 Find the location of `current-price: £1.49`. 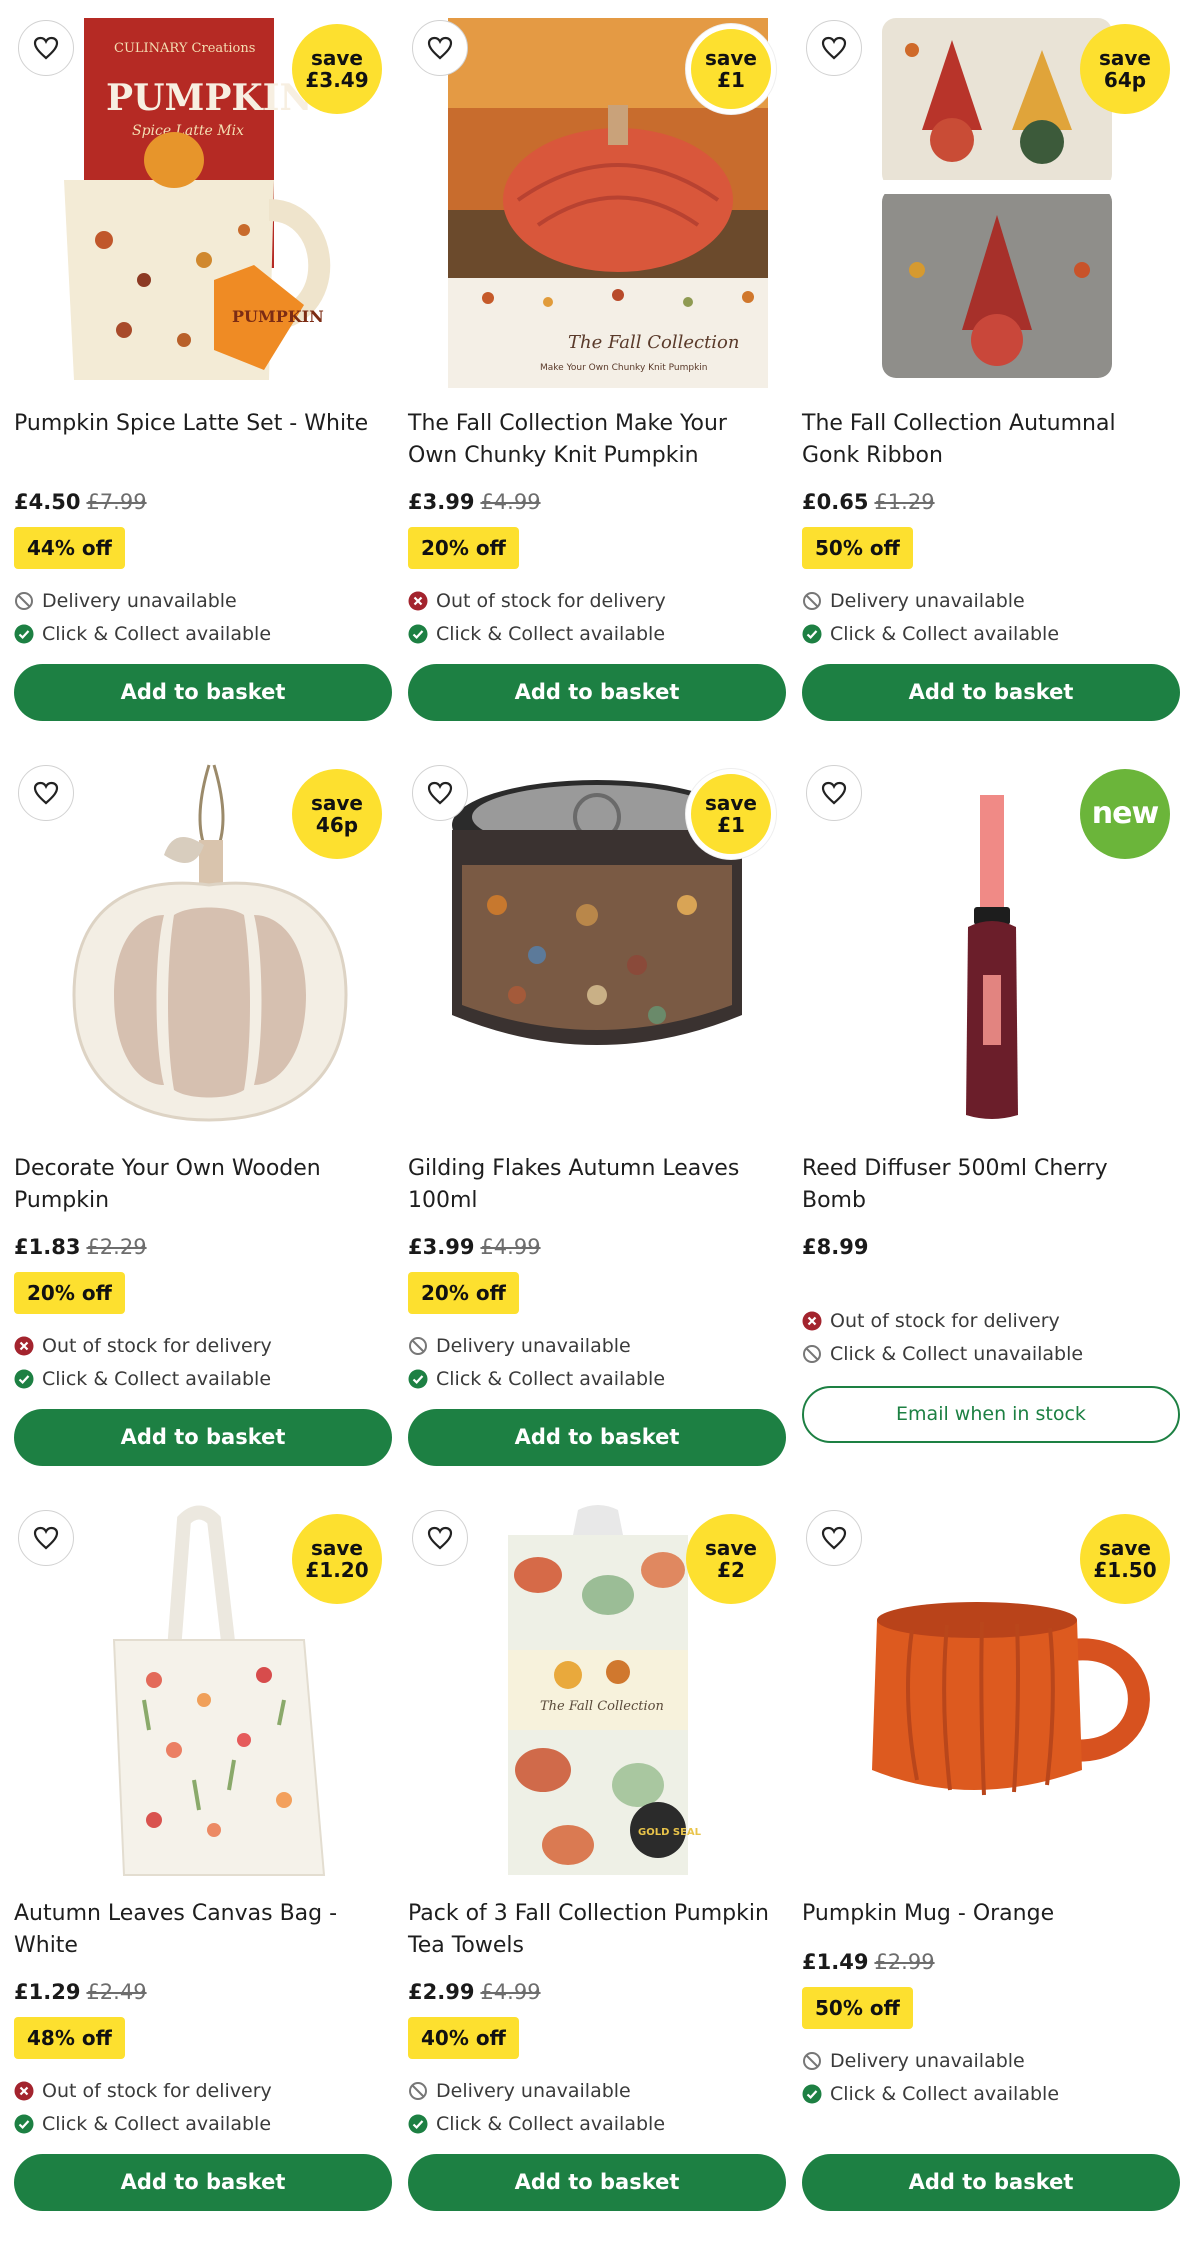

current-price: £1.49 is located at coordinates (835, 1962).